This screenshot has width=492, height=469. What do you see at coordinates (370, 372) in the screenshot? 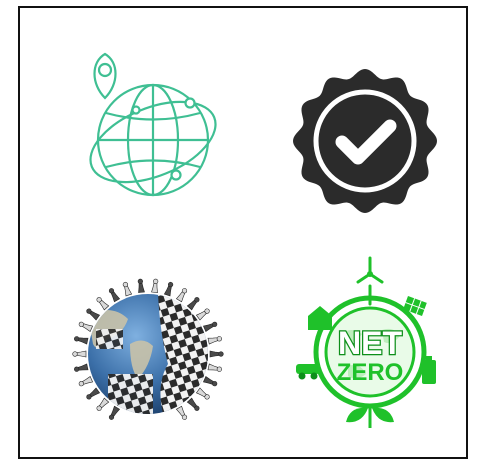
I see `netzero-line2: ZERO` at bounding box center [370, 372].